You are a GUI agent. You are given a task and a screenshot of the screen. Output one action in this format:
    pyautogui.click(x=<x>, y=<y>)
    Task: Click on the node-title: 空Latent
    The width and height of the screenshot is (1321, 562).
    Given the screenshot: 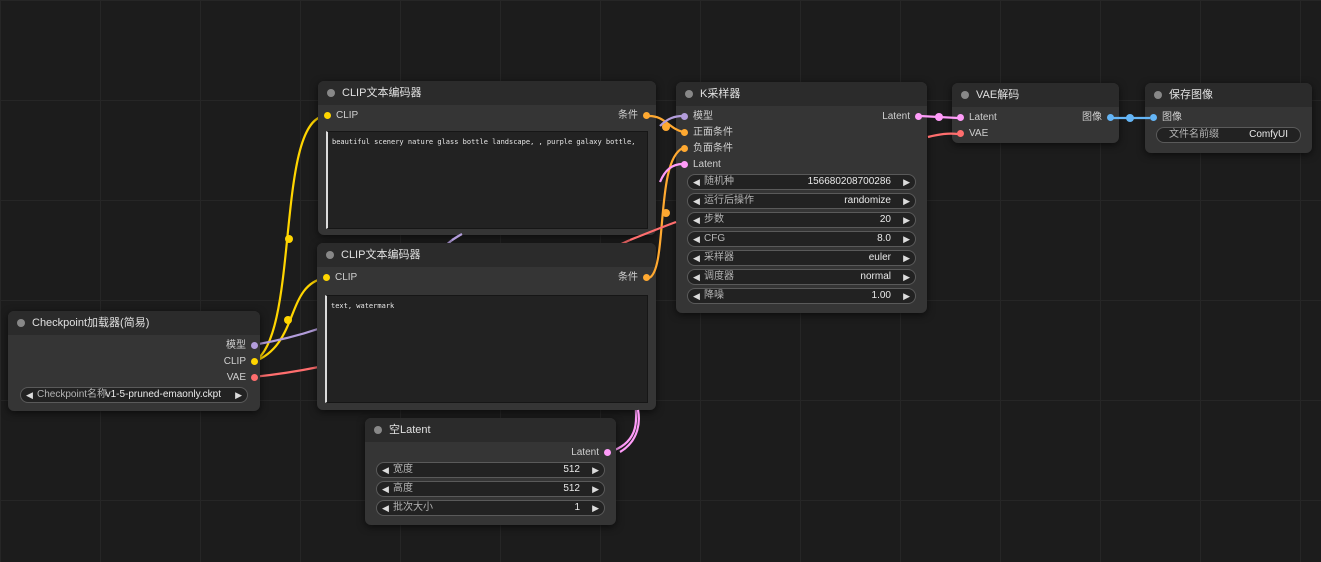 What is the action you would take?
    pyautogui.click(x=490, y=430)
    